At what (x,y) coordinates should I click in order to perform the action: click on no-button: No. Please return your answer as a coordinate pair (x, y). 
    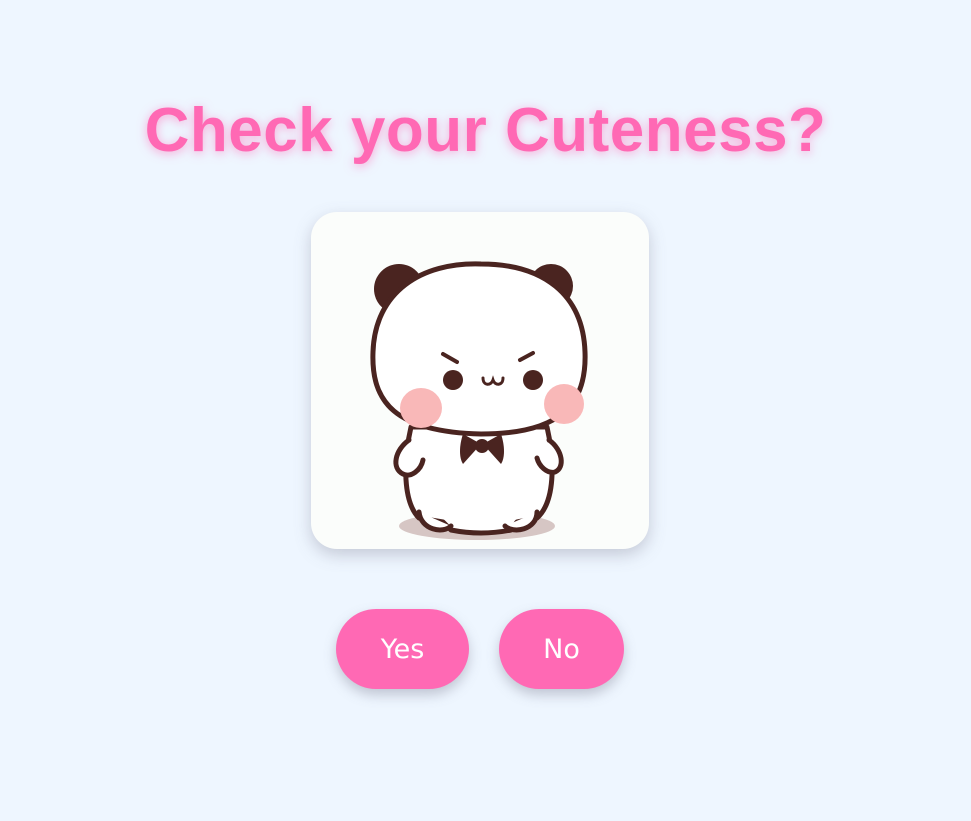
    Looking at the image, I should click on (561, 649).